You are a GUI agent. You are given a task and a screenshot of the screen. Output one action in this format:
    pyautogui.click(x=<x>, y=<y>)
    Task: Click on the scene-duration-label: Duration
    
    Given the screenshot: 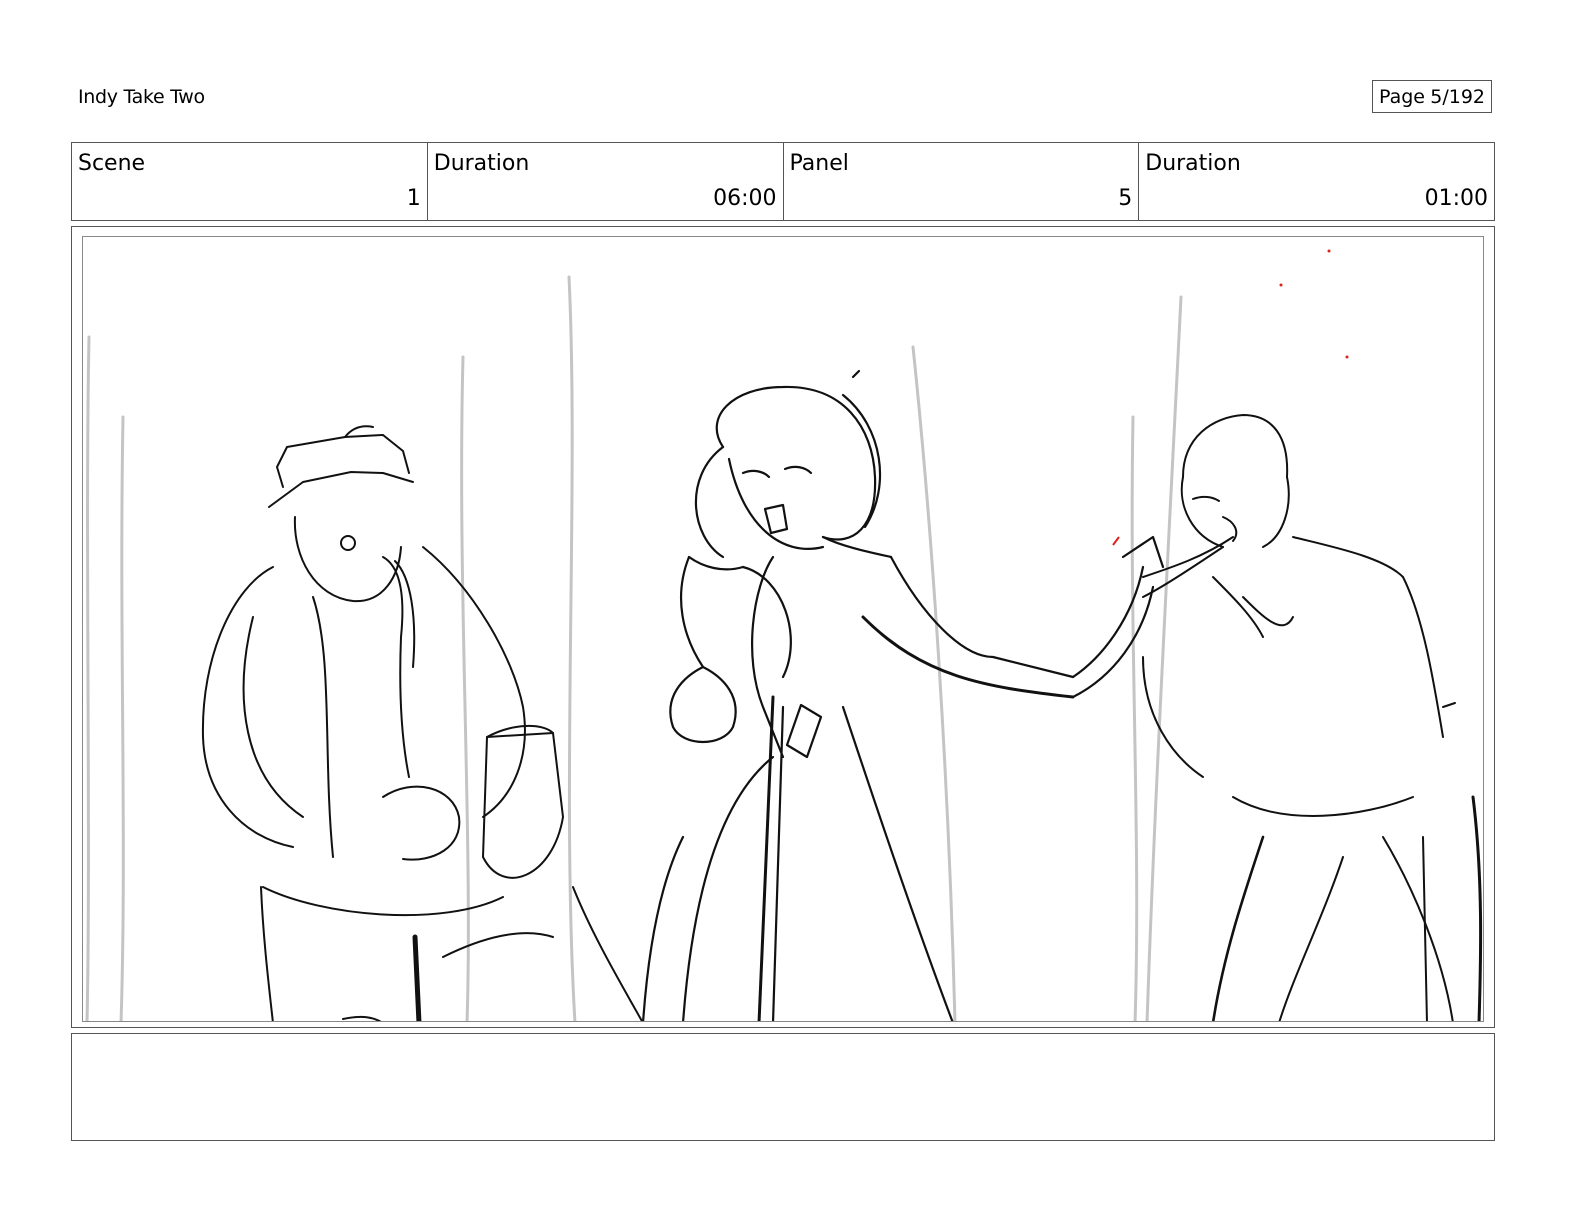 What is the action you would take?
    pyautogui.click(x=481, y=163)
    